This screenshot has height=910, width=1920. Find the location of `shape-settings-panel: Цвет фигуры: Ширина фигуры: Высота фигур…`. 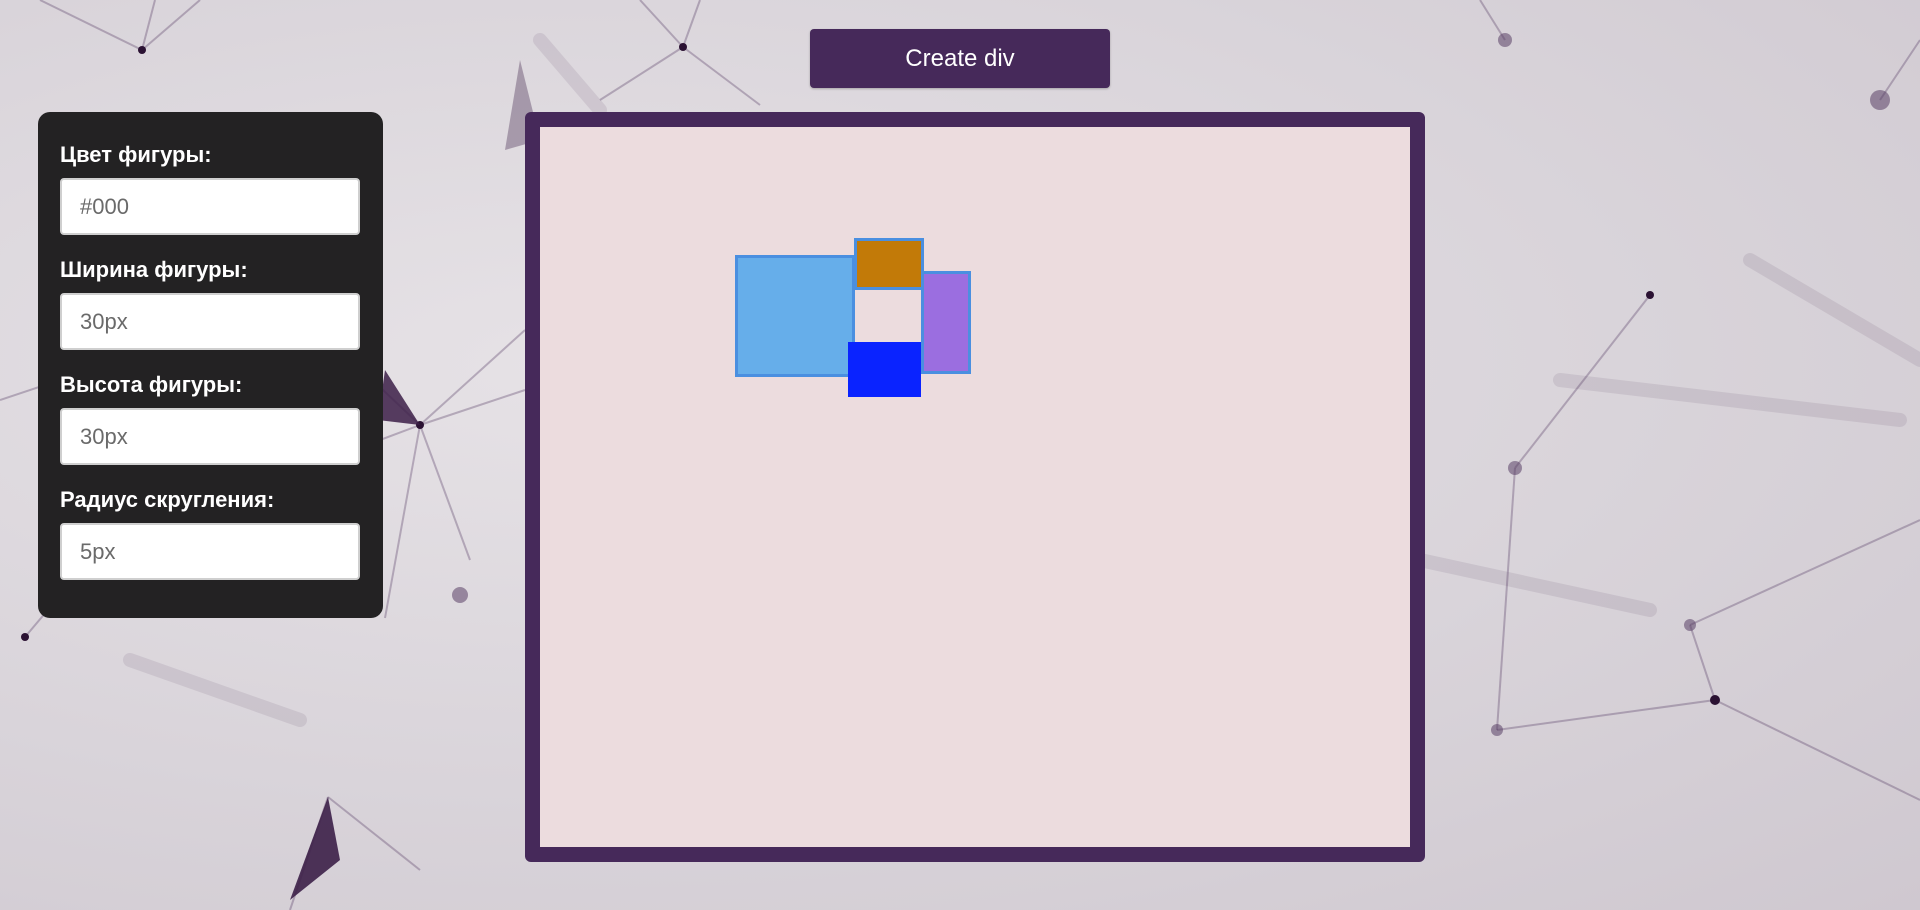

shape-settings-panel: Цвет фигуры: Ширина фигуры: Высота фигур… is located at coordinates (210, 365).